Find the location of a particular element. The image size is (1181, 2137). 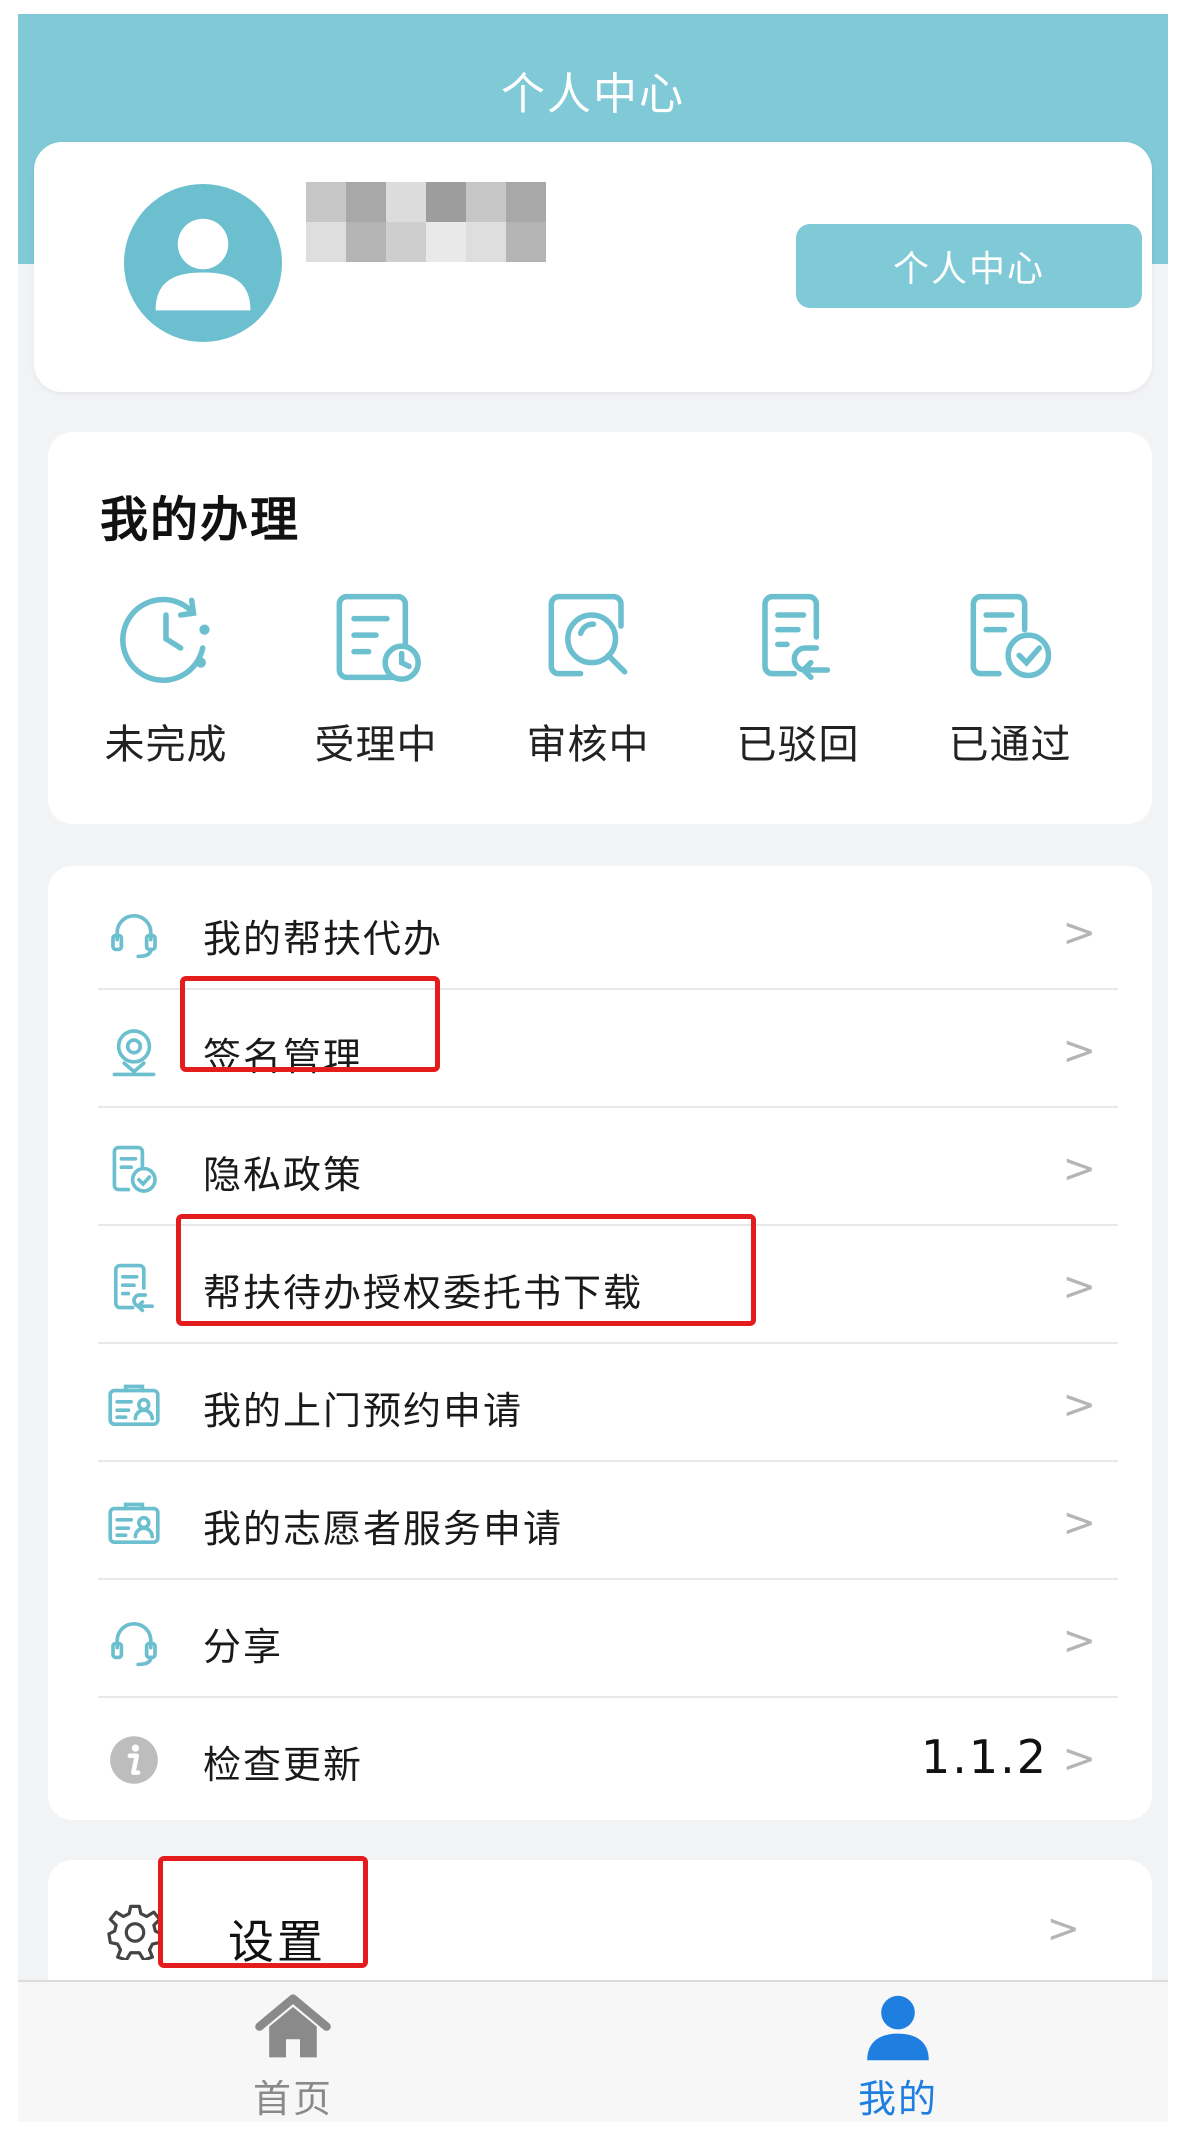

menu-item-authorization-download: 帮扶待办授权委托书下载 > is located at coordinates (608, 1285).